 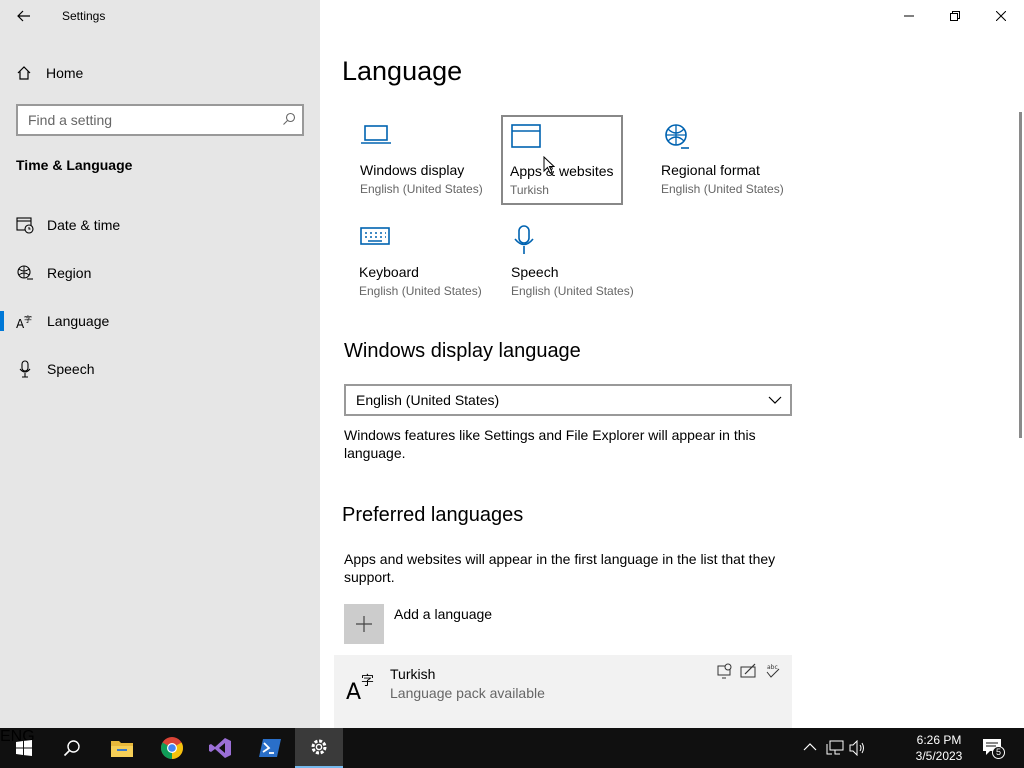 I want to click on clock-time: 6:26 PM, so click(x=939, y=740).